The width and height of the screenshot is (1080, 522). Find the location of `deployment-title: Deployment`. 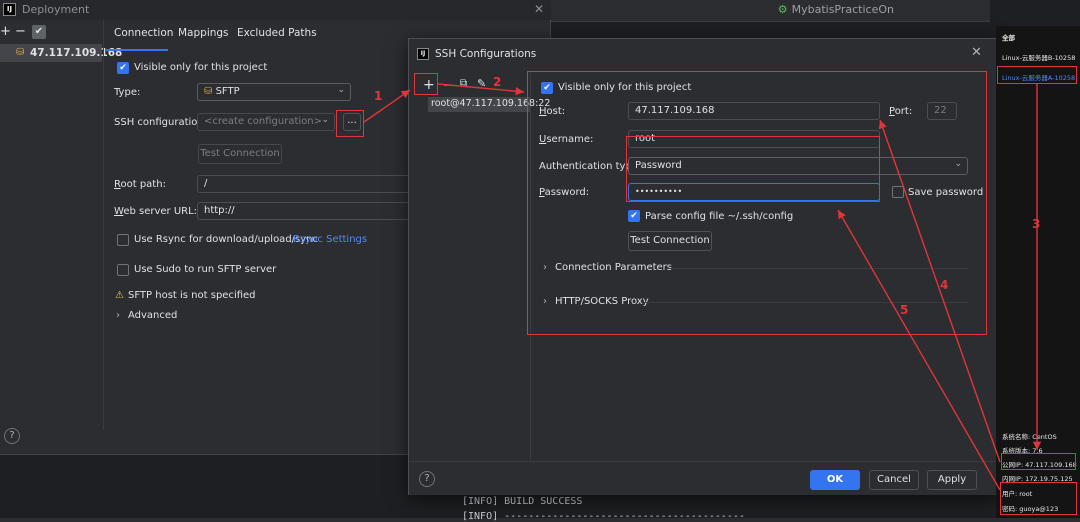

deployment-title: Deployment is located at coordinates (56, 9).